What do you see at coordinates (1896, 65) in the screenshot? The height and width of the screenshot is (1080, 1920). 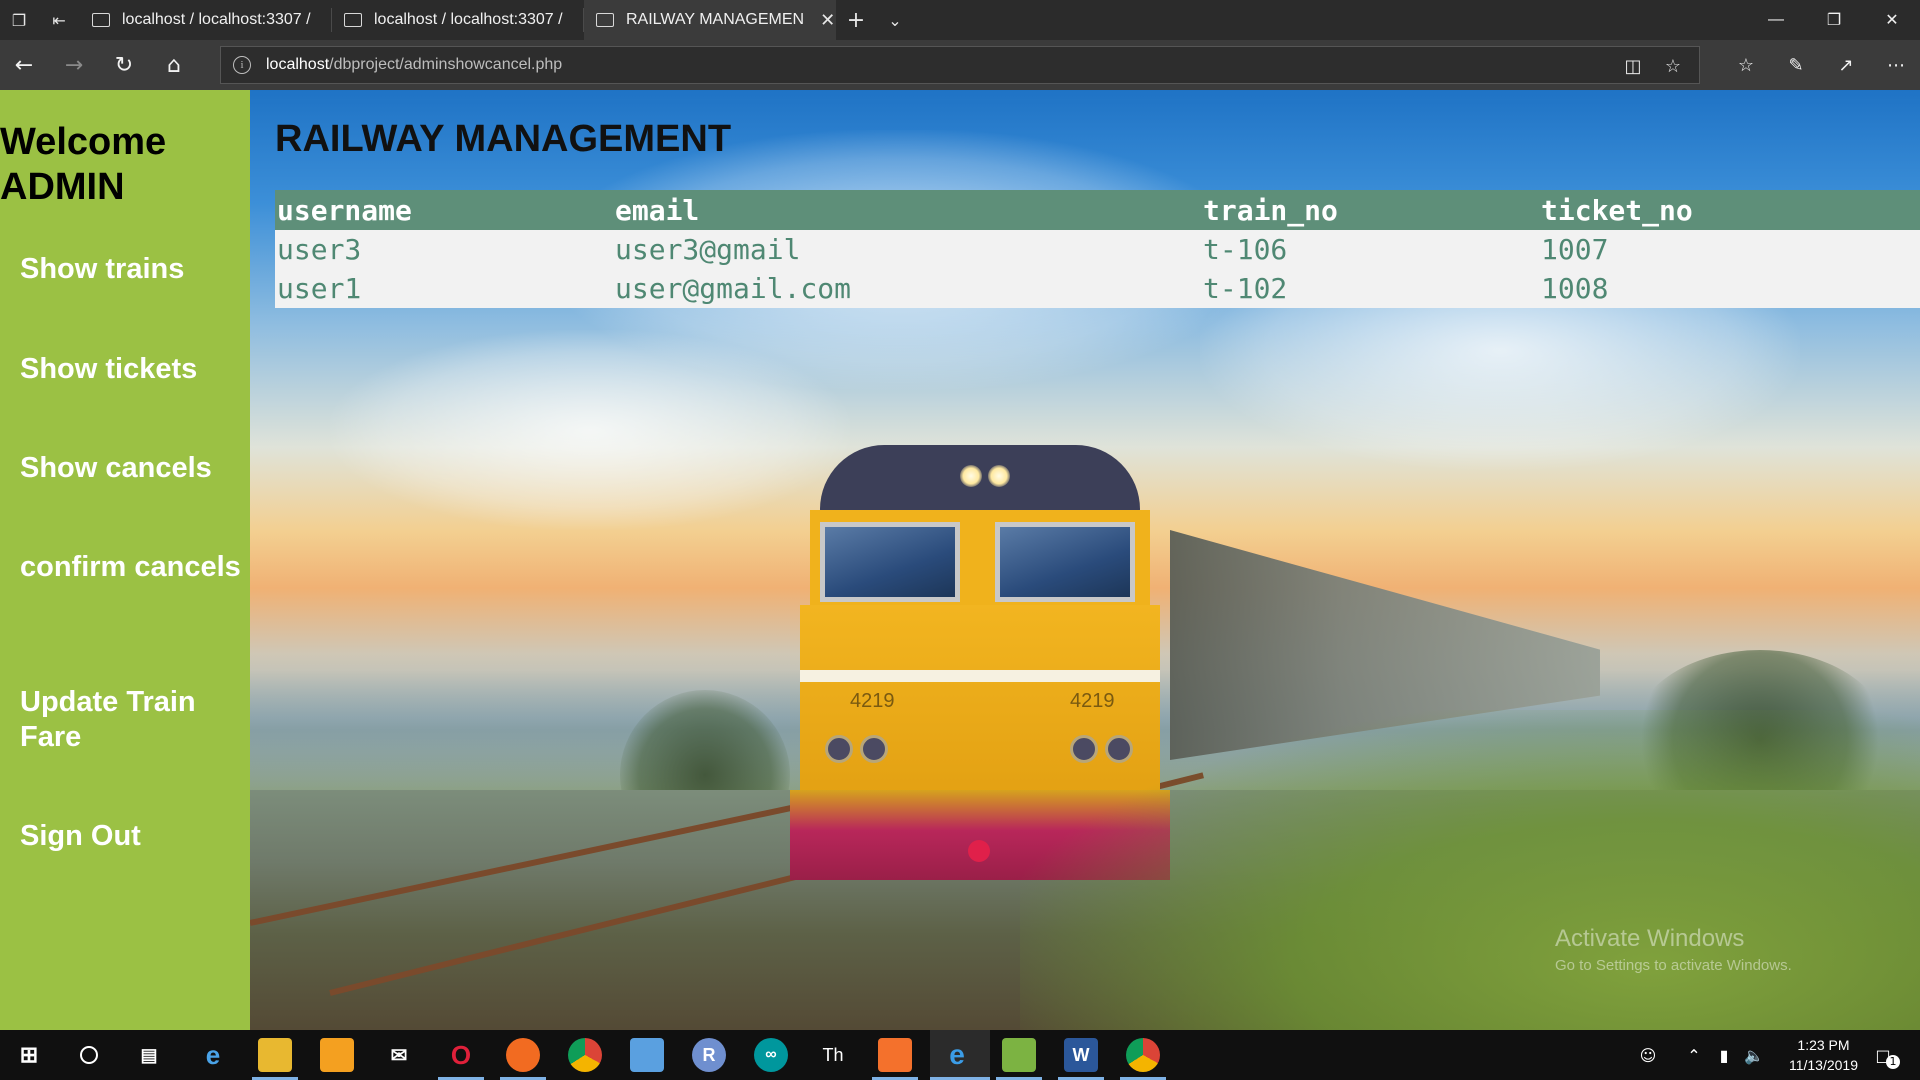 I see `more-icon: ⋯` at bounding box center [1896, 65].